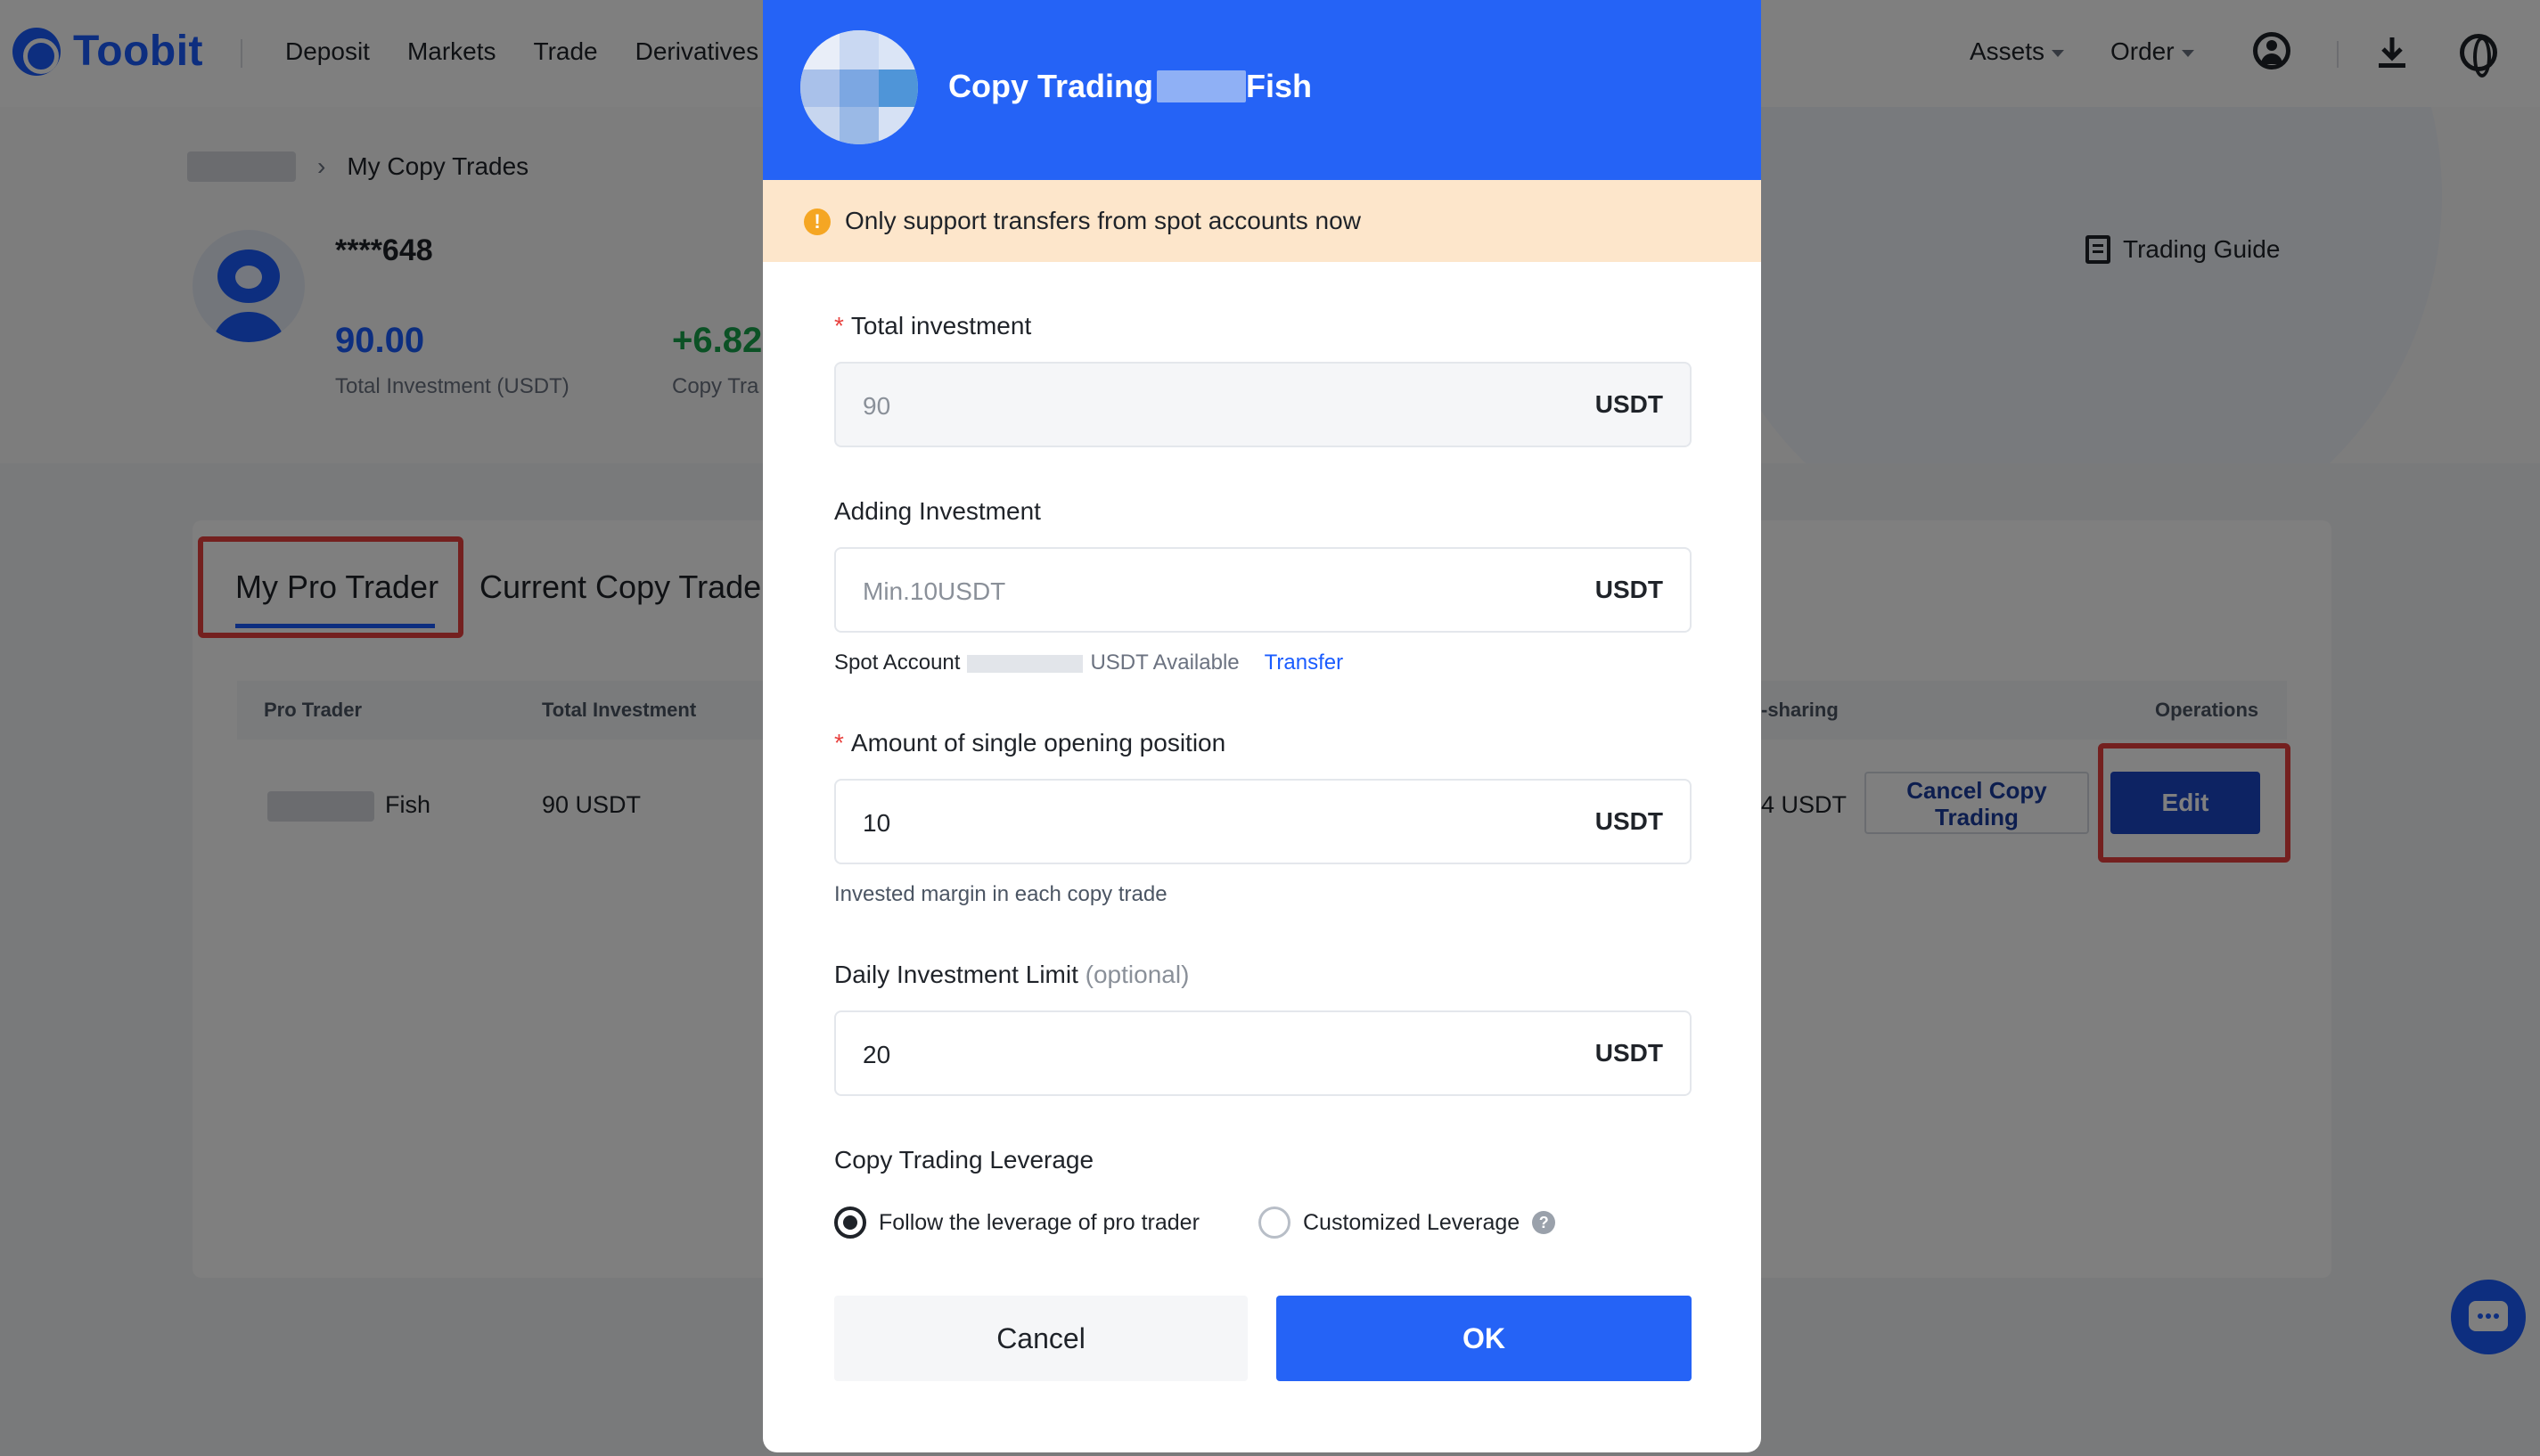 This screenshot has width=2540, height=1456. What do you see at coordinates (1025, 664) in the screenshot?
I see `spot-balance-redacted` at bounding box center [1025, 664].